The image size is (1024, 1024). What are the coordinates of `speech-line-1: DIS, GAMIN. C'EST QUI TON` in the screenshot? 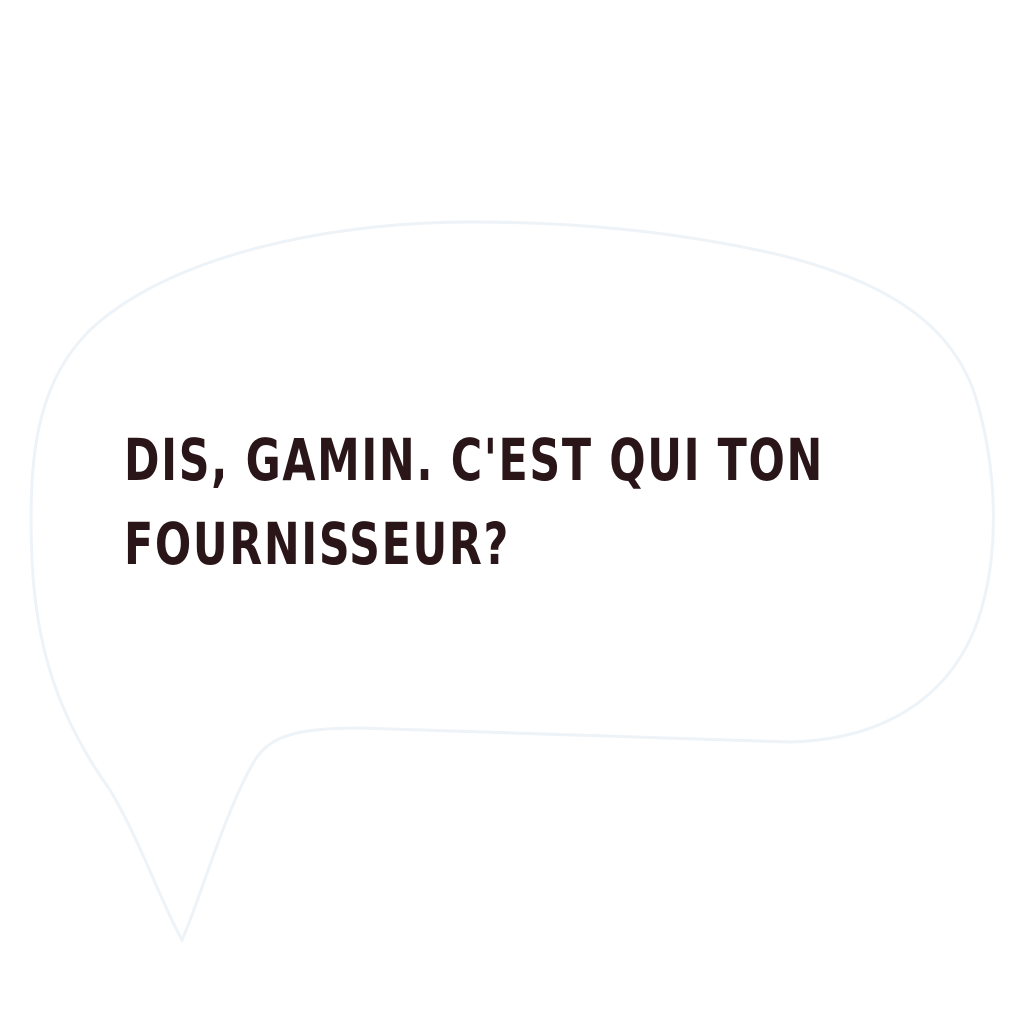 It's located at (474, 460).